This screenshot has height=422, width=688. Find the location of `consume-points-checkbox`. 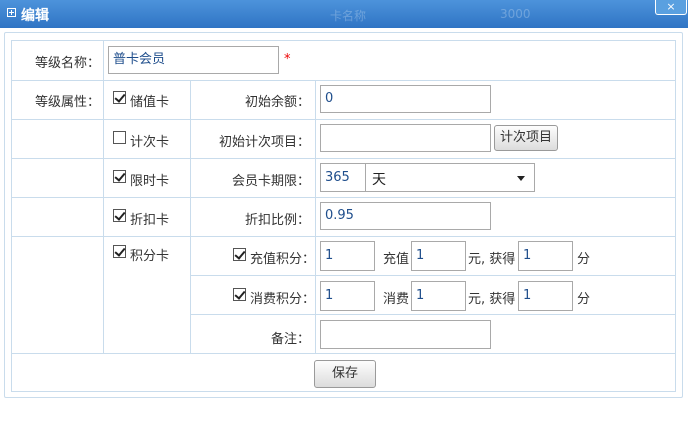

consume-points-checkbox is located at coordinates (239, 294).